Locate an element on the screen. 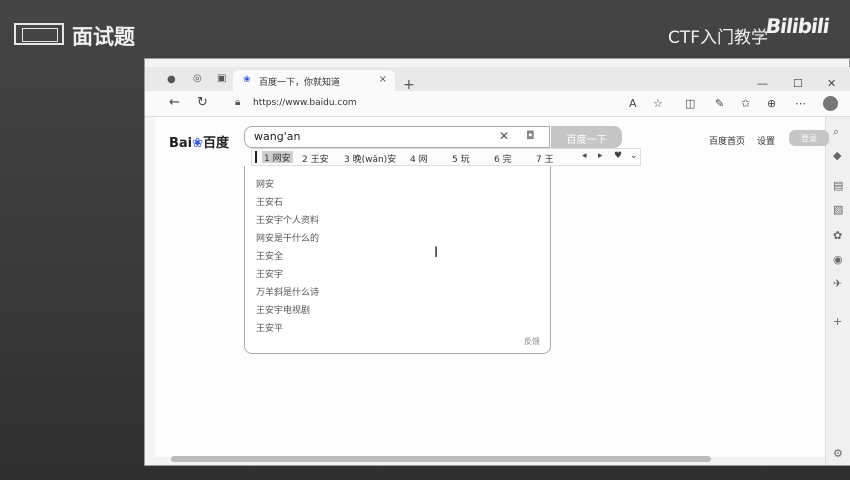 This screenshot has width=850, height=480. suggestion-item: 网安是干什么的 is located at coordinates (287, 237).